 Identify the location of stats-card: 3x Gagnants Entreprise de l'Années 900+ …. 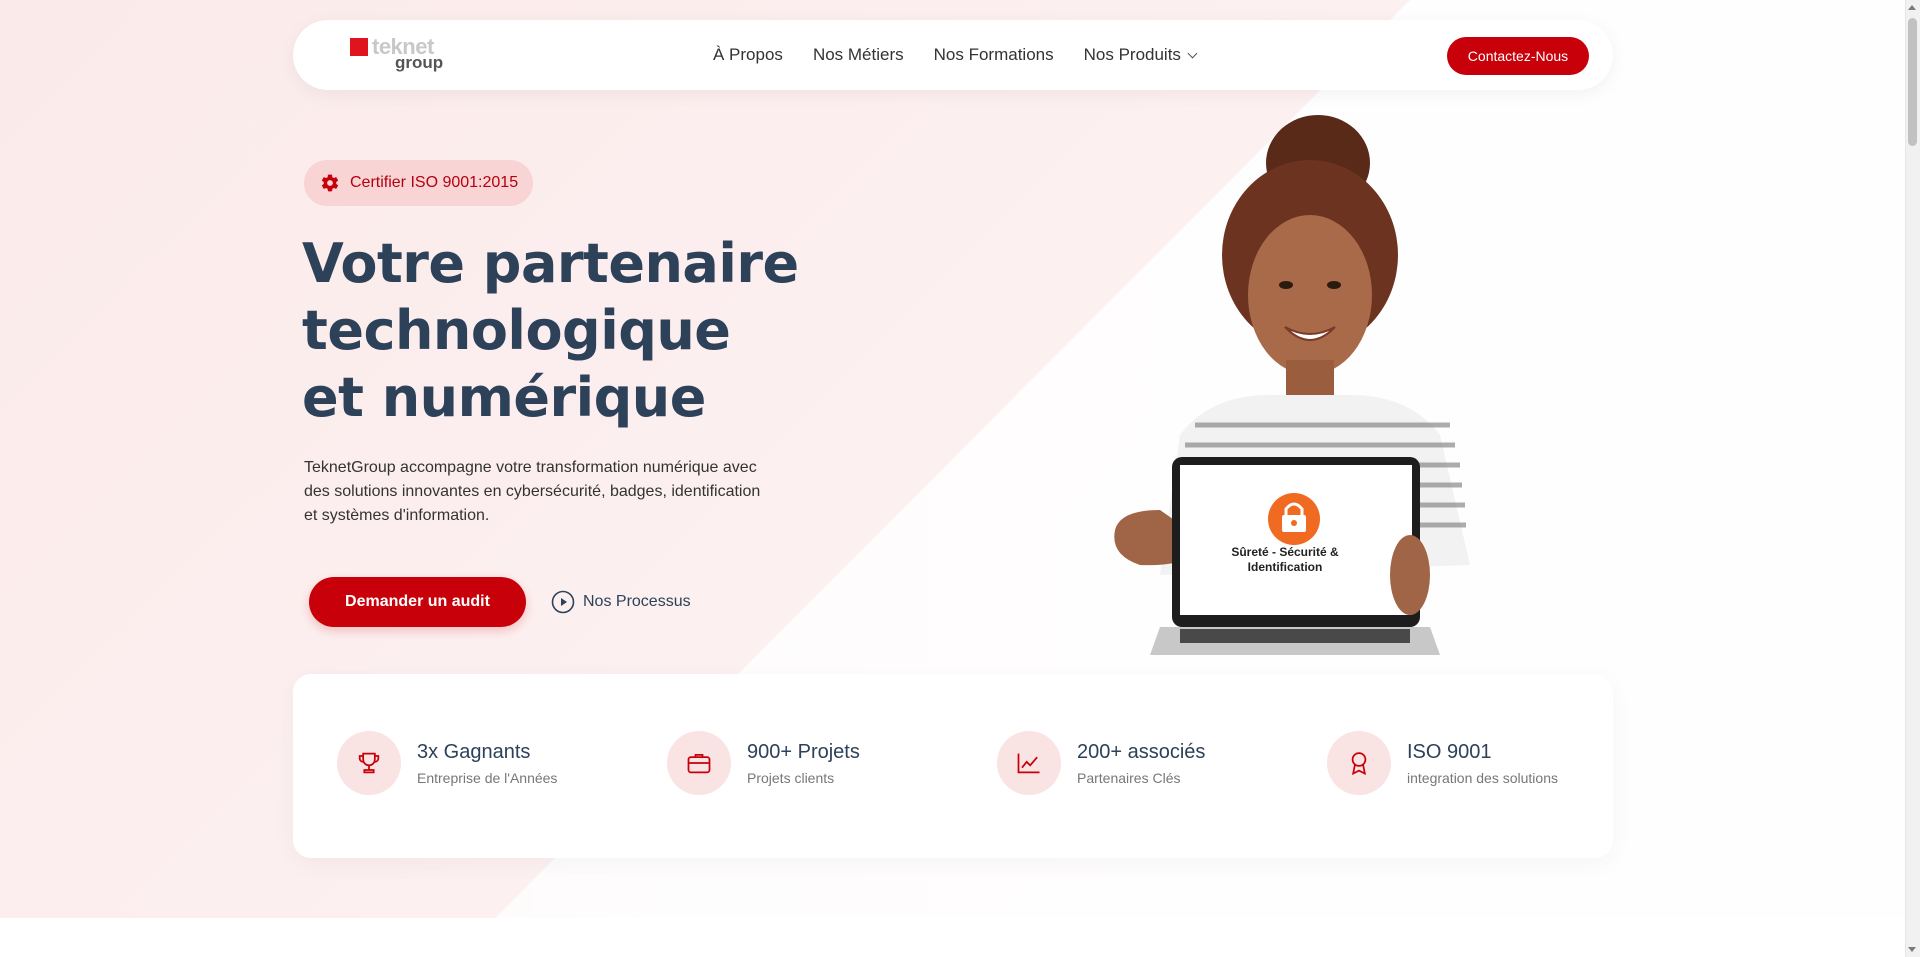
(953, 766).